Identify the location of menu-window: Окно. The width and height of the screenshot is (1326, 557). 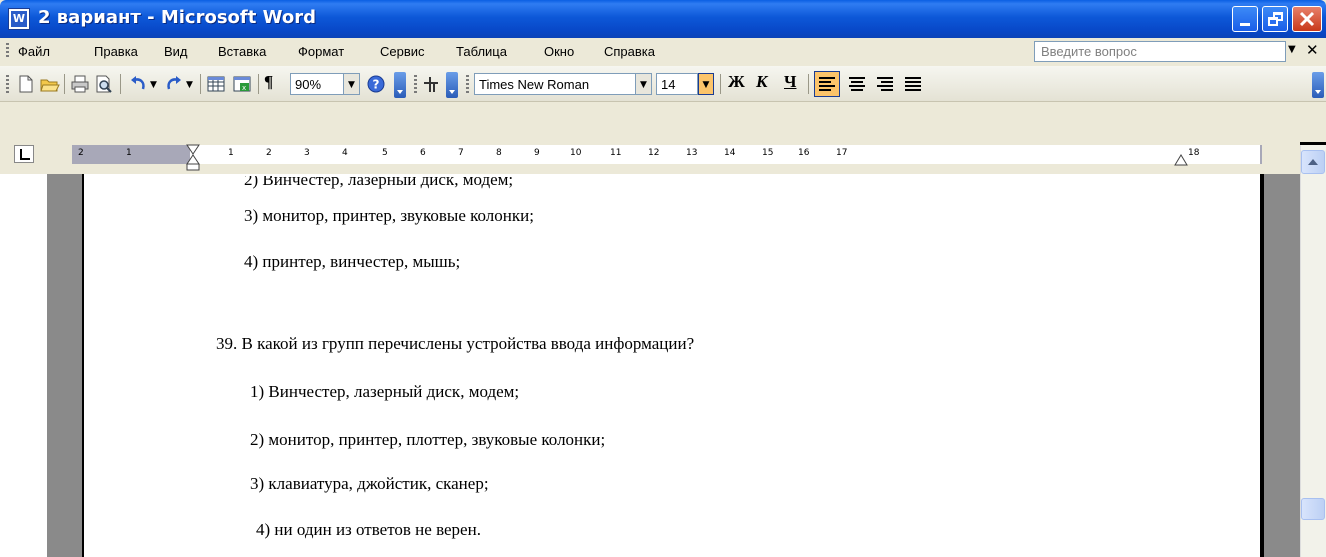
(559, 51).